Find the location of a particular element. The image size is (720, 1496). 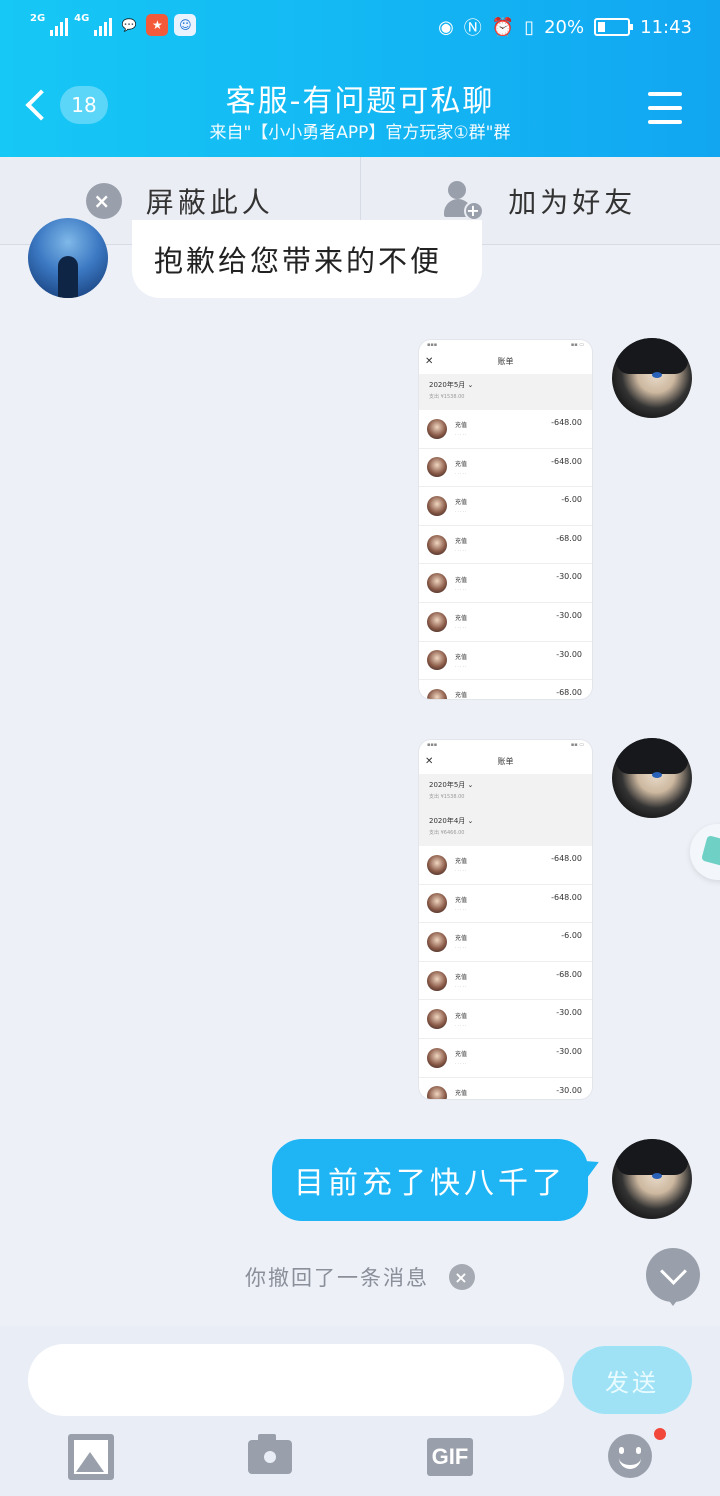

block-icon: × is located at coordinates (103, 200).